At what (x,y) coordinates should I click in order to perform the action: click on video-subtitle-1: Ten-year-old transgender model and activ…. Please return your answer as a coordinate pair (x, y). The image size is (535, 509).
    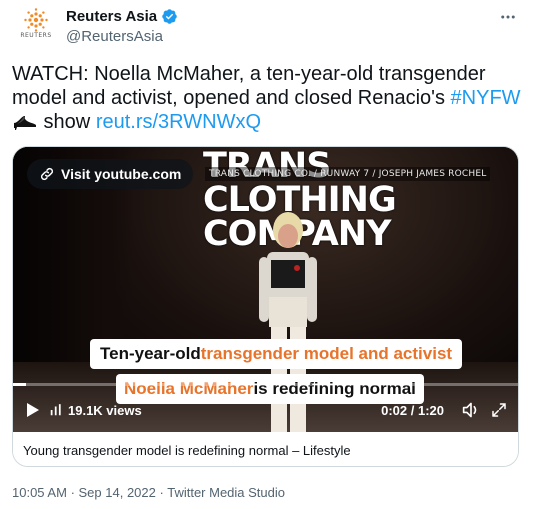
    Looking at the image, I should click on (276, 354).